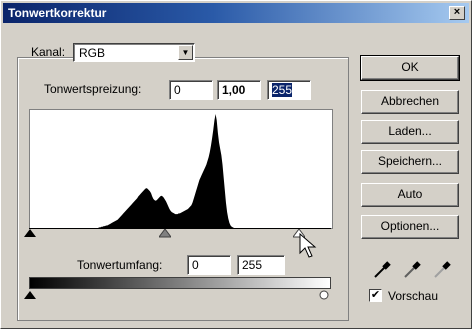  What do you see at coordinates (93, 89) in the screenshot?
I see `input-levels-label: Tonwertspreizung:` at bounding box center [93, 89].